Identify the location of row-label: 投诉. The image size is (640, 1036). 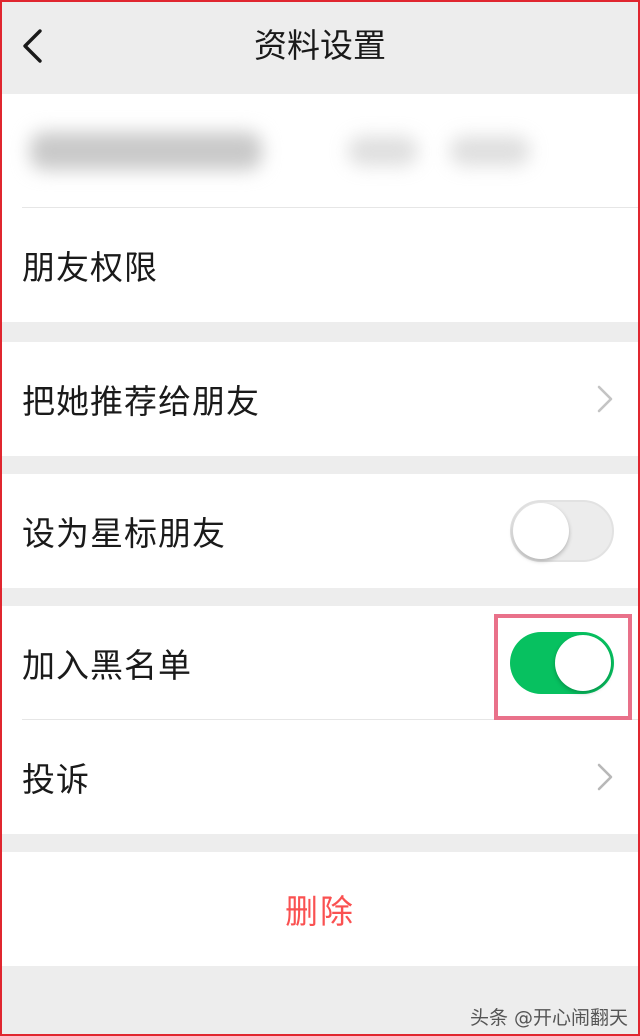
(56, 779).